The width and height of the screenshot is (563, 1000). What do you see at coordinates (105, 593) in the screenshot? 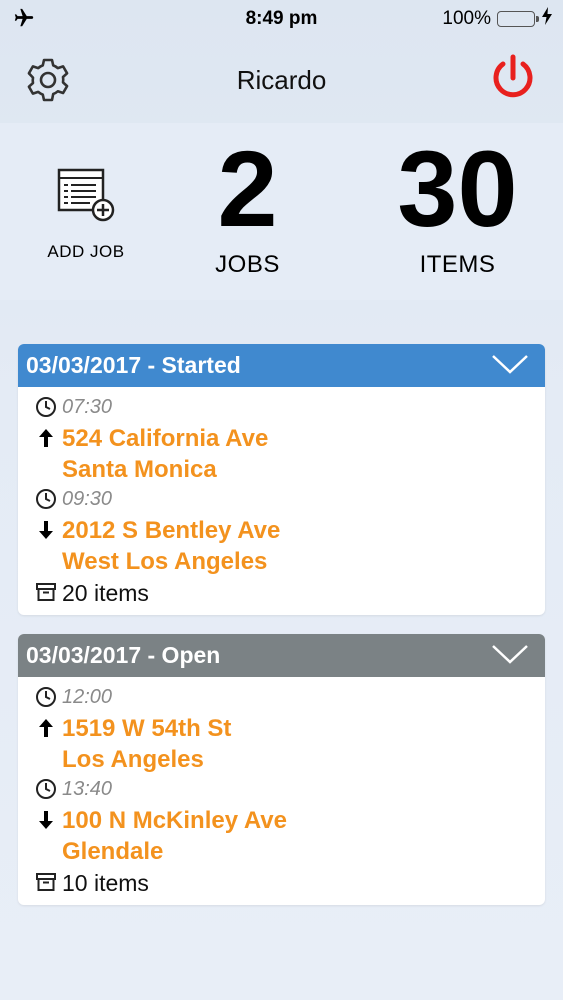
I see `item-count: 20 items` at bounding box center [105, 593].